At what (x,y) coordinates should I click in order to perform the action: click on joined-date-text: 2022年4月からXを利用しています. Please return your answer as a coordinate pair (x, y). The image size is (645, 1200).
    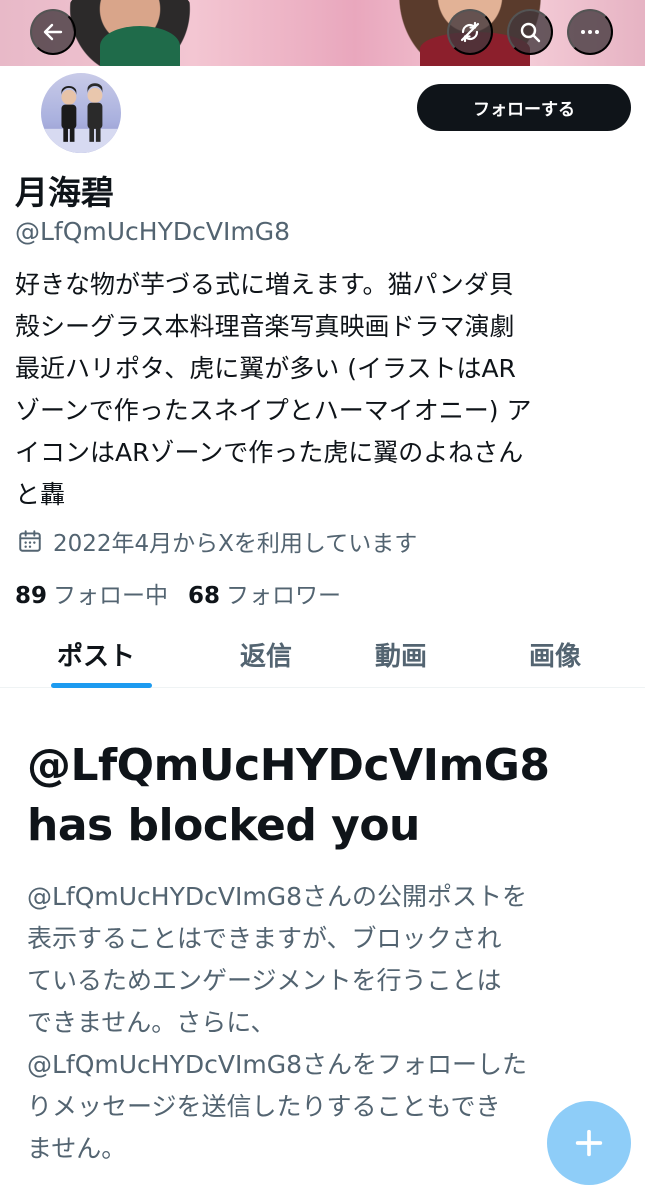
    Looking at the image, I should click on (235, 544).